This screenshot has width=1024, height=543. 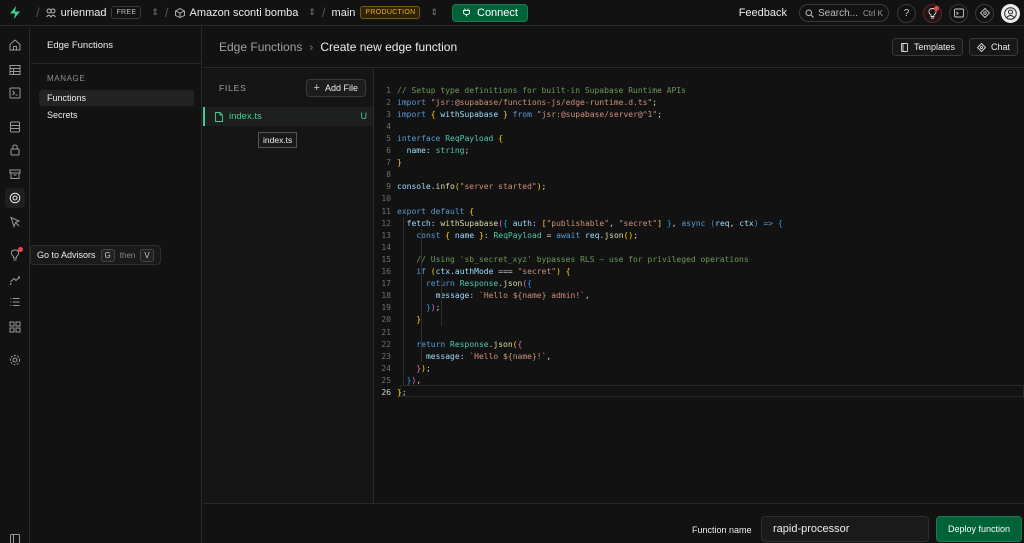 I want to click on file-name: index.ts, so click(x=245, y=116).